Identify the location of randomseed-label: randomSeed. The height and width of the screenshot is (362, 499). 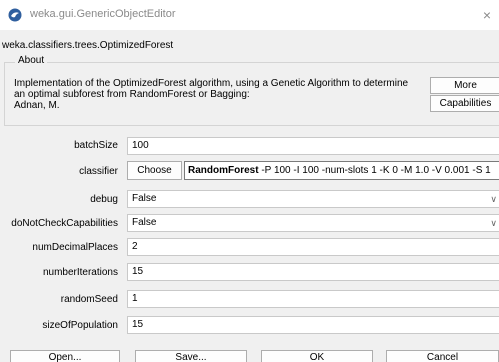
(89, 299).